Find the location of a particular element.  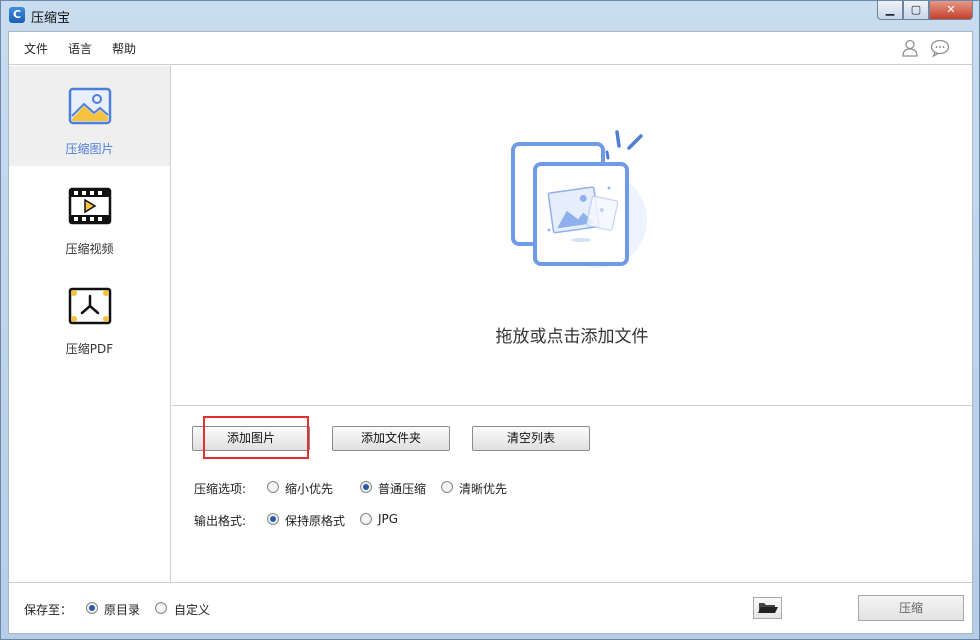

menu-language: 语言 is located at coordinates (80, 48).